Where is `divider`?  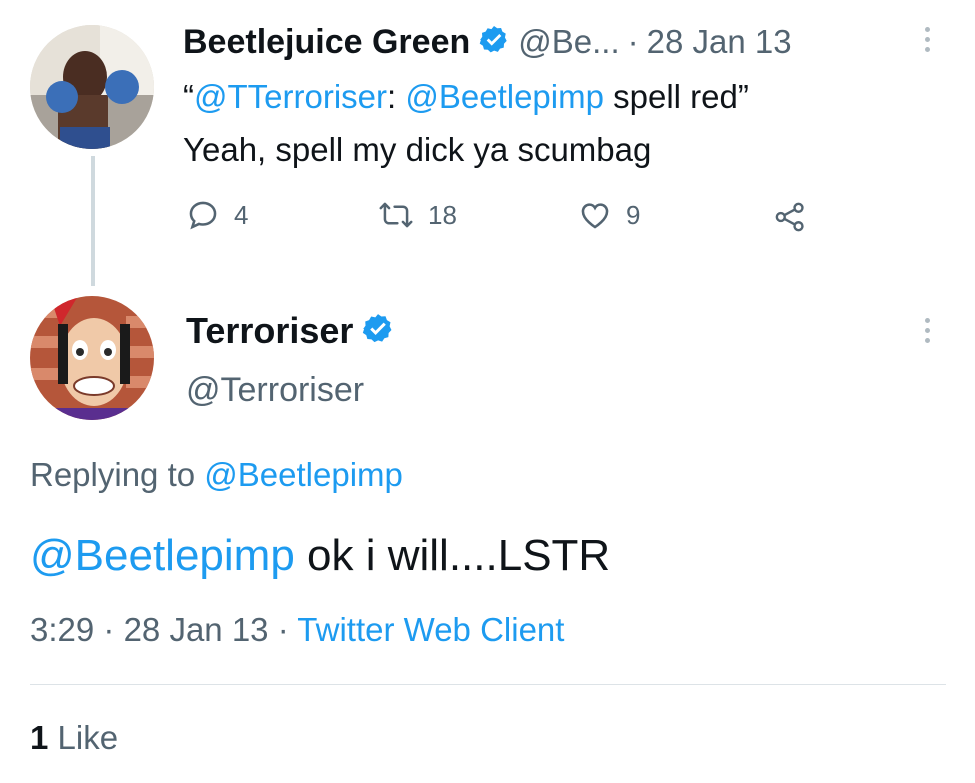 divider is located at coordinates (488, 684).